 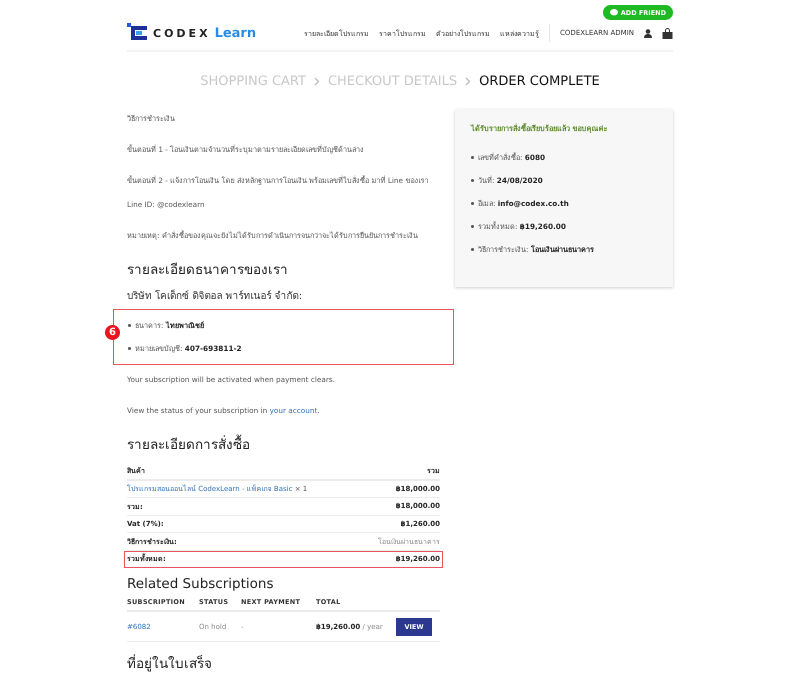 What do you see at coordinates (235, 33) in the screenshot?
I see `logo-accent-text: Learn` at bounding box center [235, 33].